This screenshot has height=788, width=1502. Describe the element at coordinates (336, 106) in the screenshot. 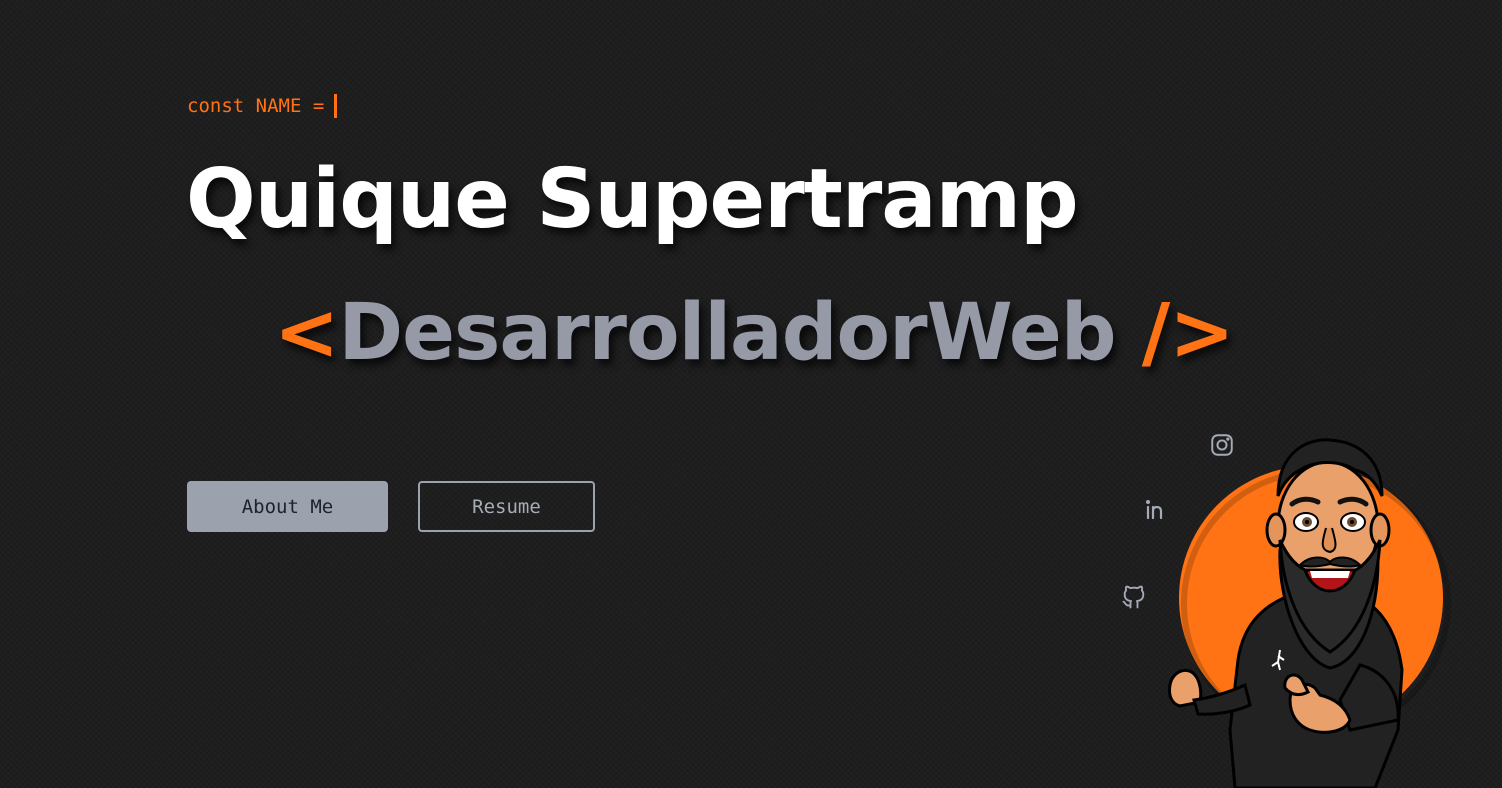

I see `typing-caret` at that location.